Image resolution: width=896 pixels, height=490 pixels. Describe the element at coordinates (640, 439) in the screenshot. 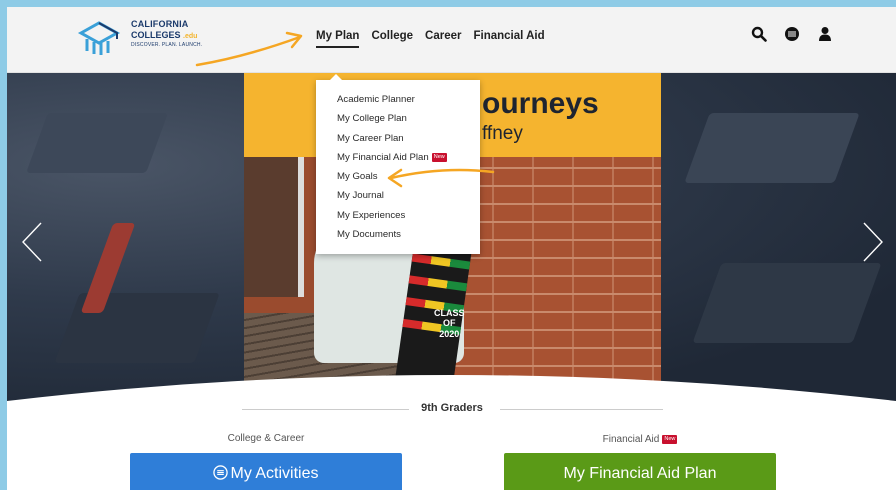

I see `financial-aid-label: Financial Aid New` at that location.